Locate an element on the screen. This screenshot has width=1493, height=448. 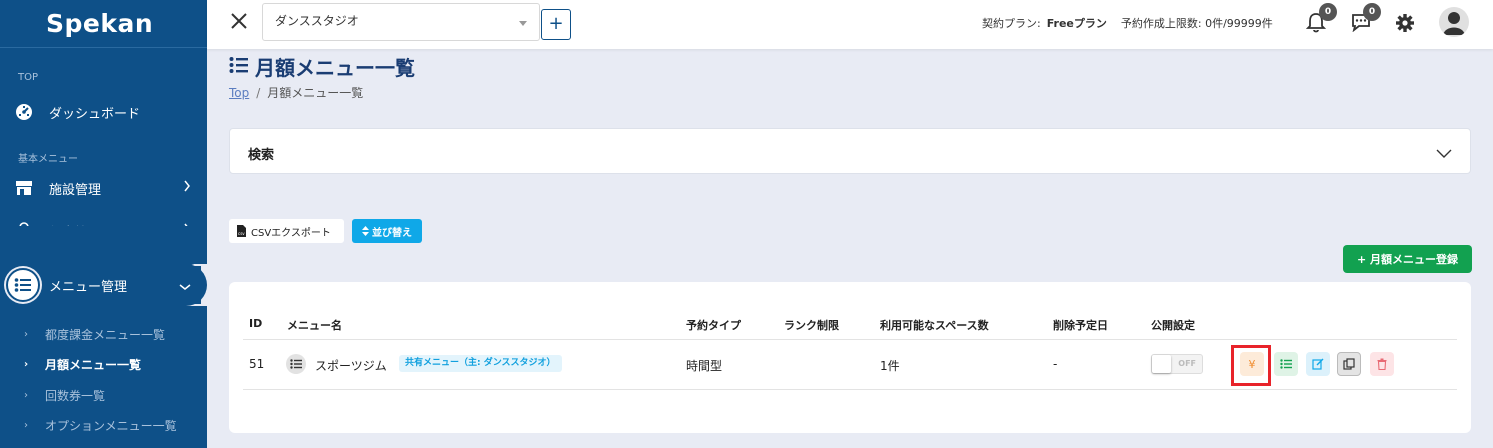
subnav-label: 都度課金メニュー一覧 is located at coordinates (105, 335).